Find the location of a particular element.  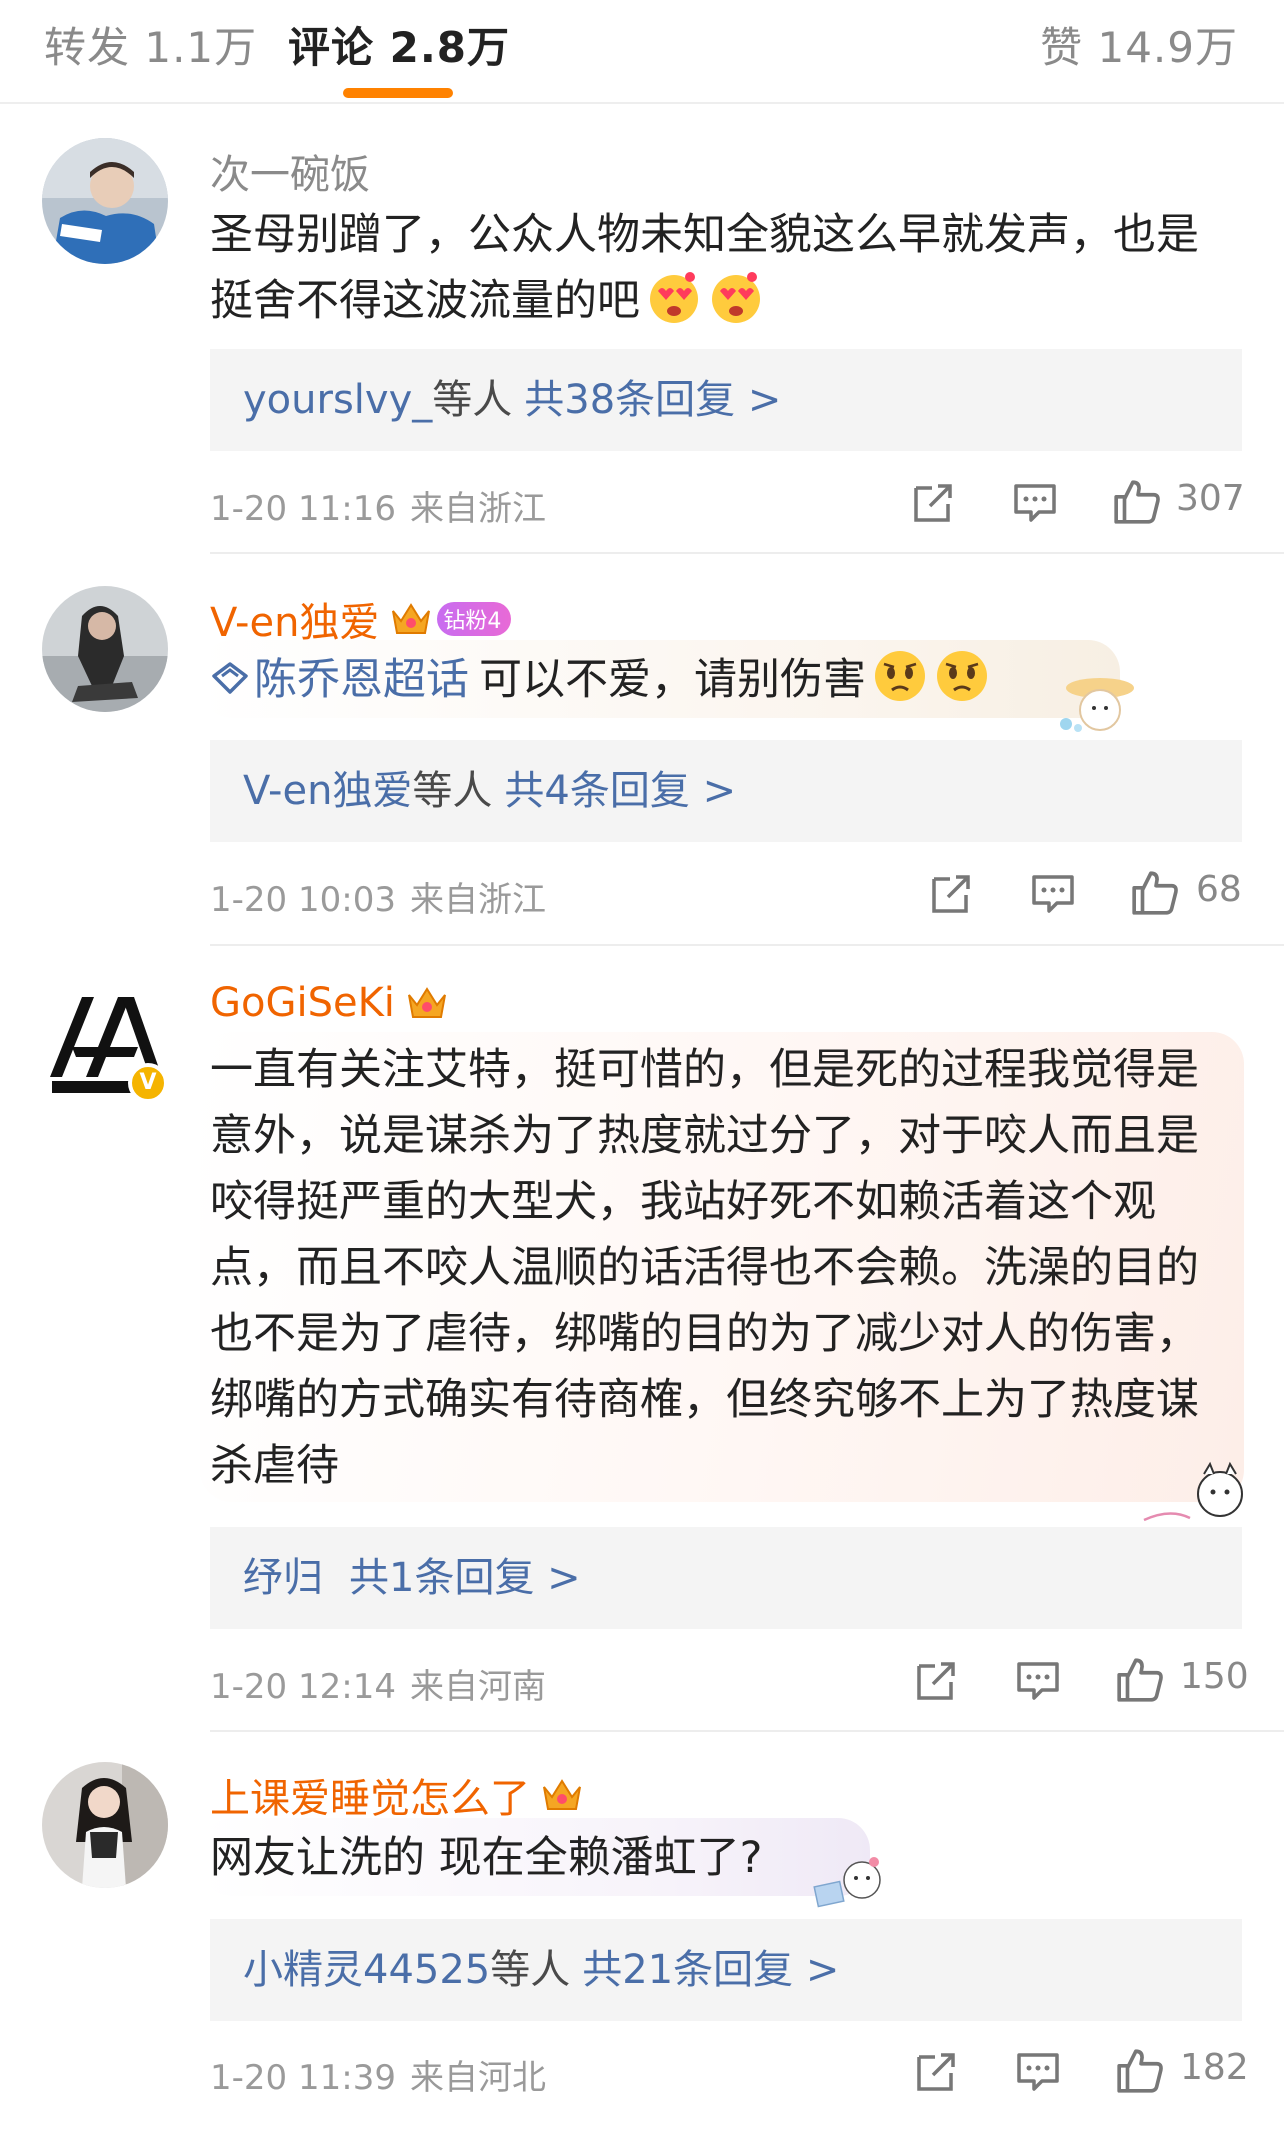

comment-meta: 1-20 11:16 来自浙江 is located at coordinates (378, 505).